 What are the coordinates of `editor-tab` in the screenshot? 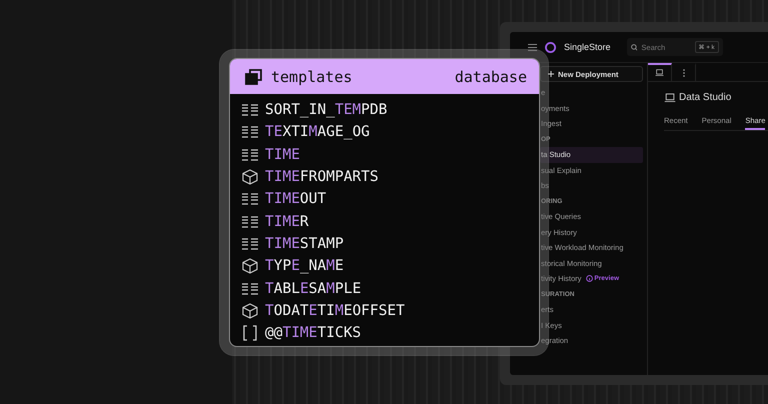 It's located at (660, 72).